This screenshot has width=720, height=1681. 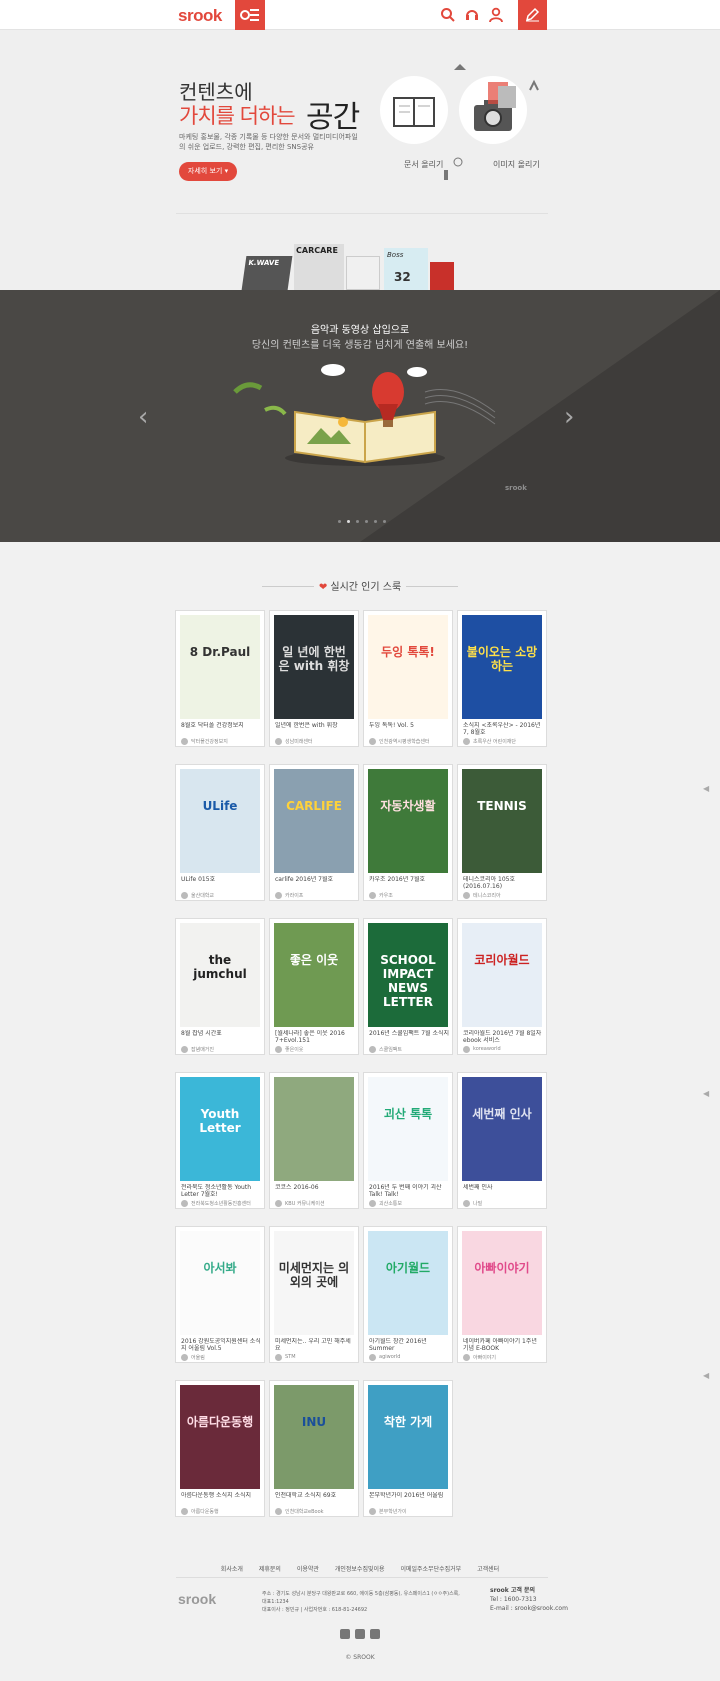 What do you see at coordinates (226, 895) in the screenshot?
I see `publisher-name: 울산대학교` at bounding box center [226, 895].